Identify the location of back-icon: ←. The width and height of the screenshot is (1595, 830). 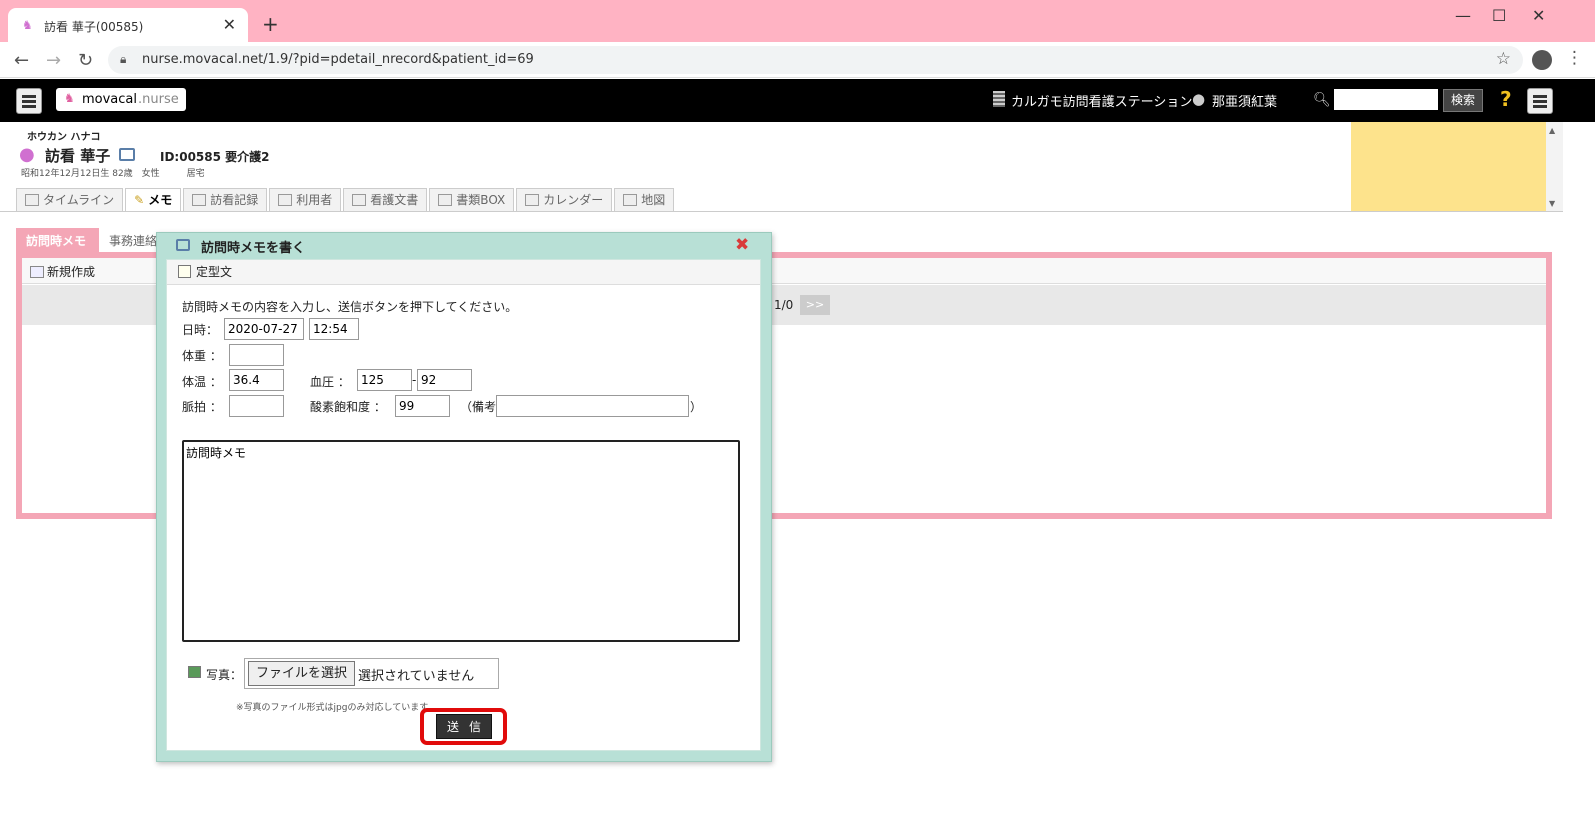
(21, 60).